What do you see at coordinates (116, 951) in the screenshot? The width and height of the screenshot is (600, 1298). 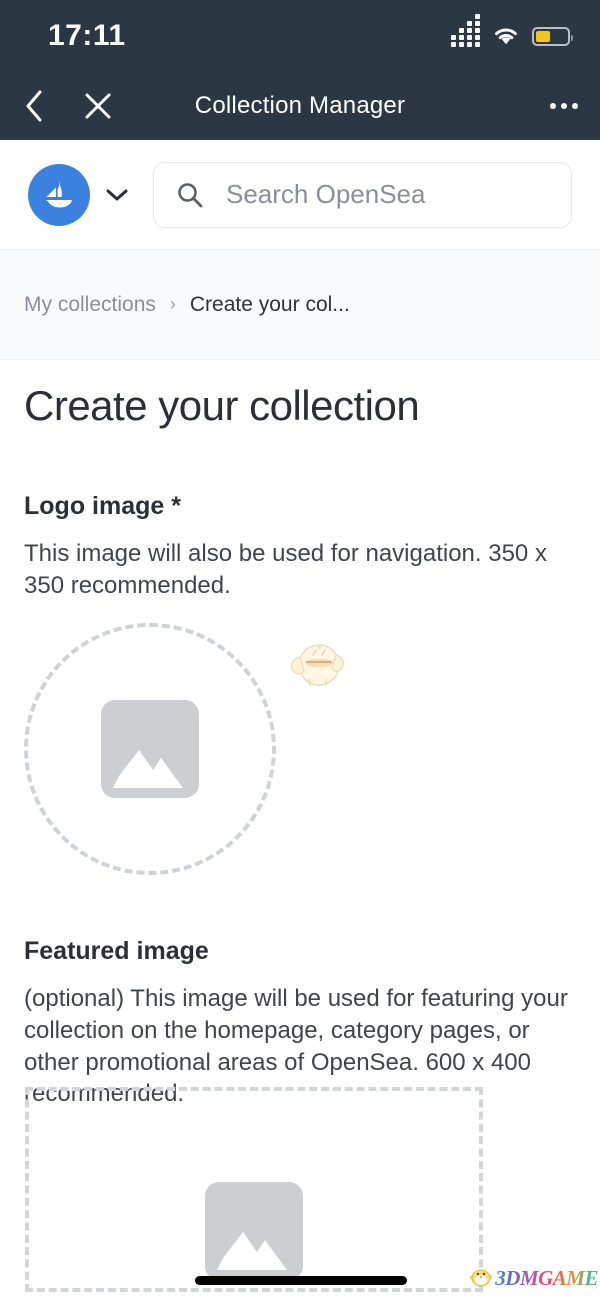 I see `featured-image-section-title: Featured image` at bounding box center [116, 951].